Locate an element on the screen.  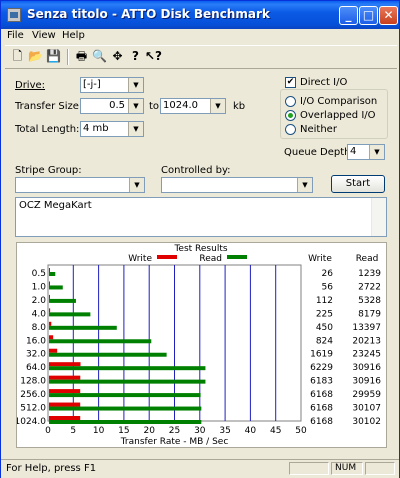
y-category-label: 512.0 is located at coordinates (33, 409).